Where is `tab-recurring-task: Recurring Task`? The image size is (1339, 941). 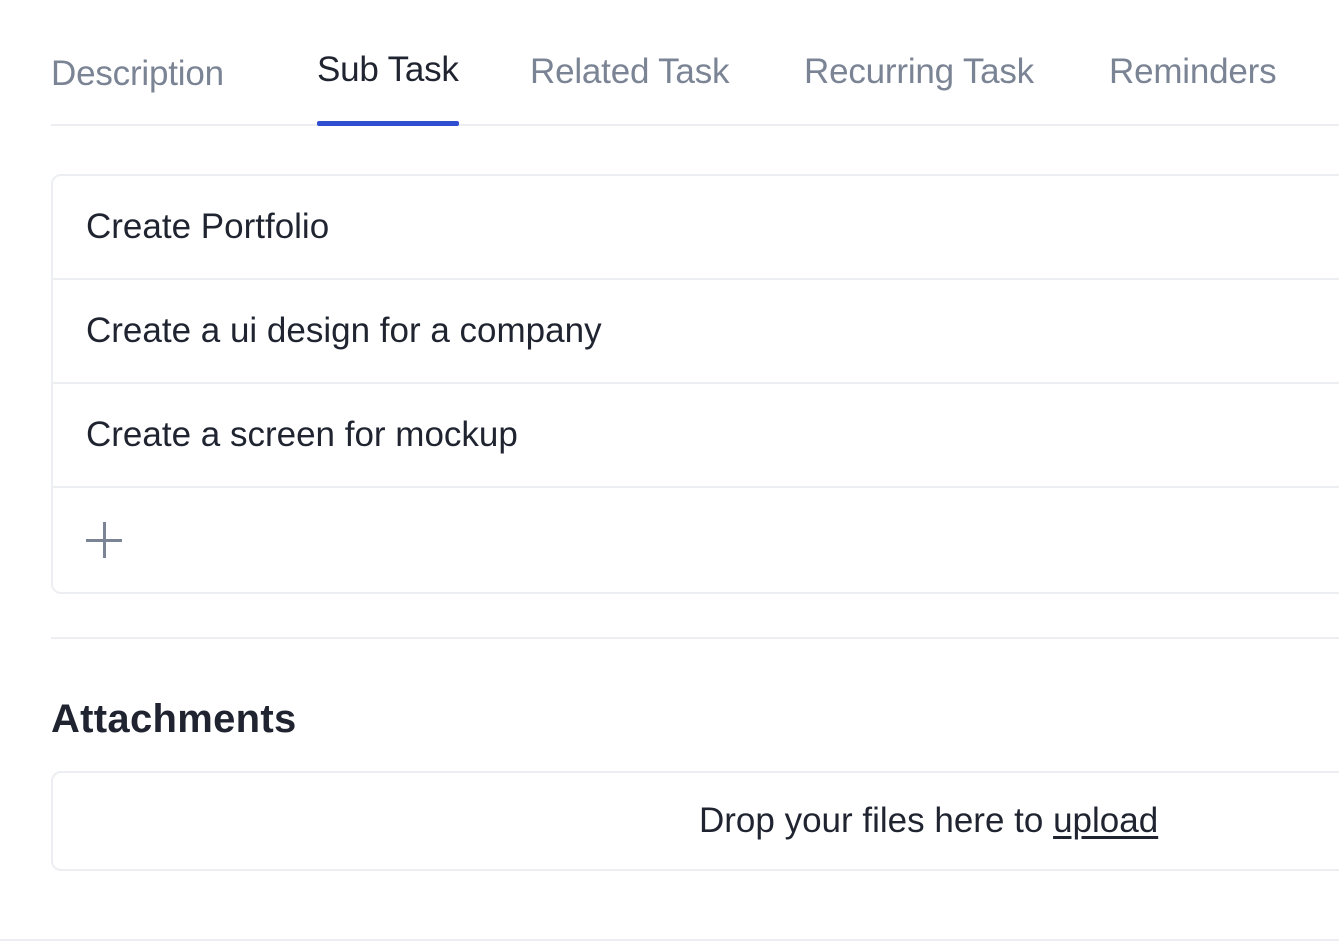
tab-recurring-task: Recurring Task is located at coordinates (919, 89).